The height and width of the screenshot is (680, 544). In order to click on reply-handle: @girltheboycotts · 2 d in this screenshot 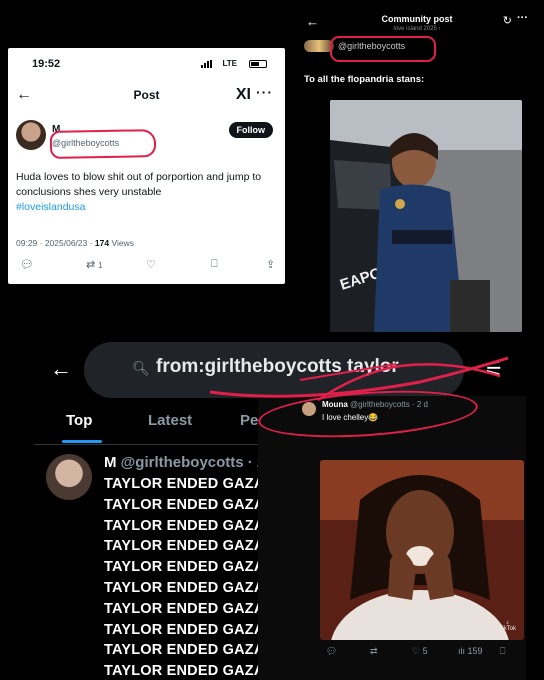, I will do `click(387, 404)`.